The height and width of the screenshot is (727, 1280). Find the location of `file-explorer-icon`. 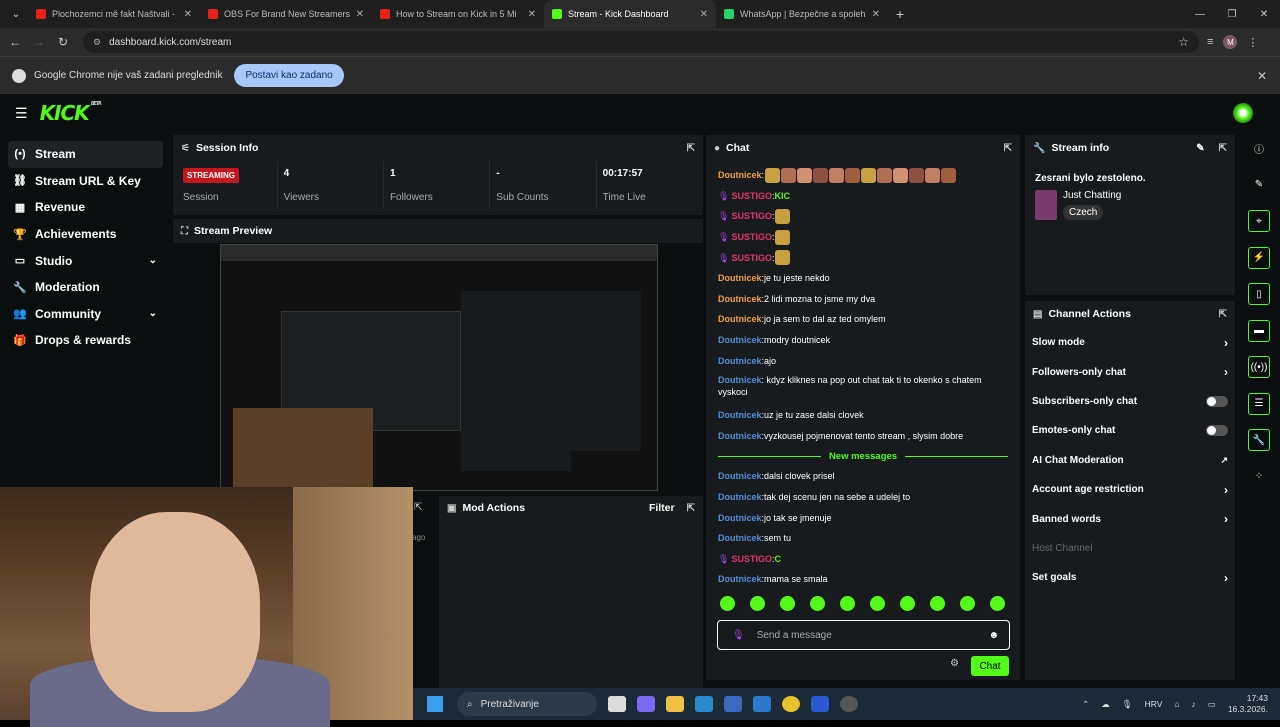

file-explorer-icon is located at coordinates (675, 704).